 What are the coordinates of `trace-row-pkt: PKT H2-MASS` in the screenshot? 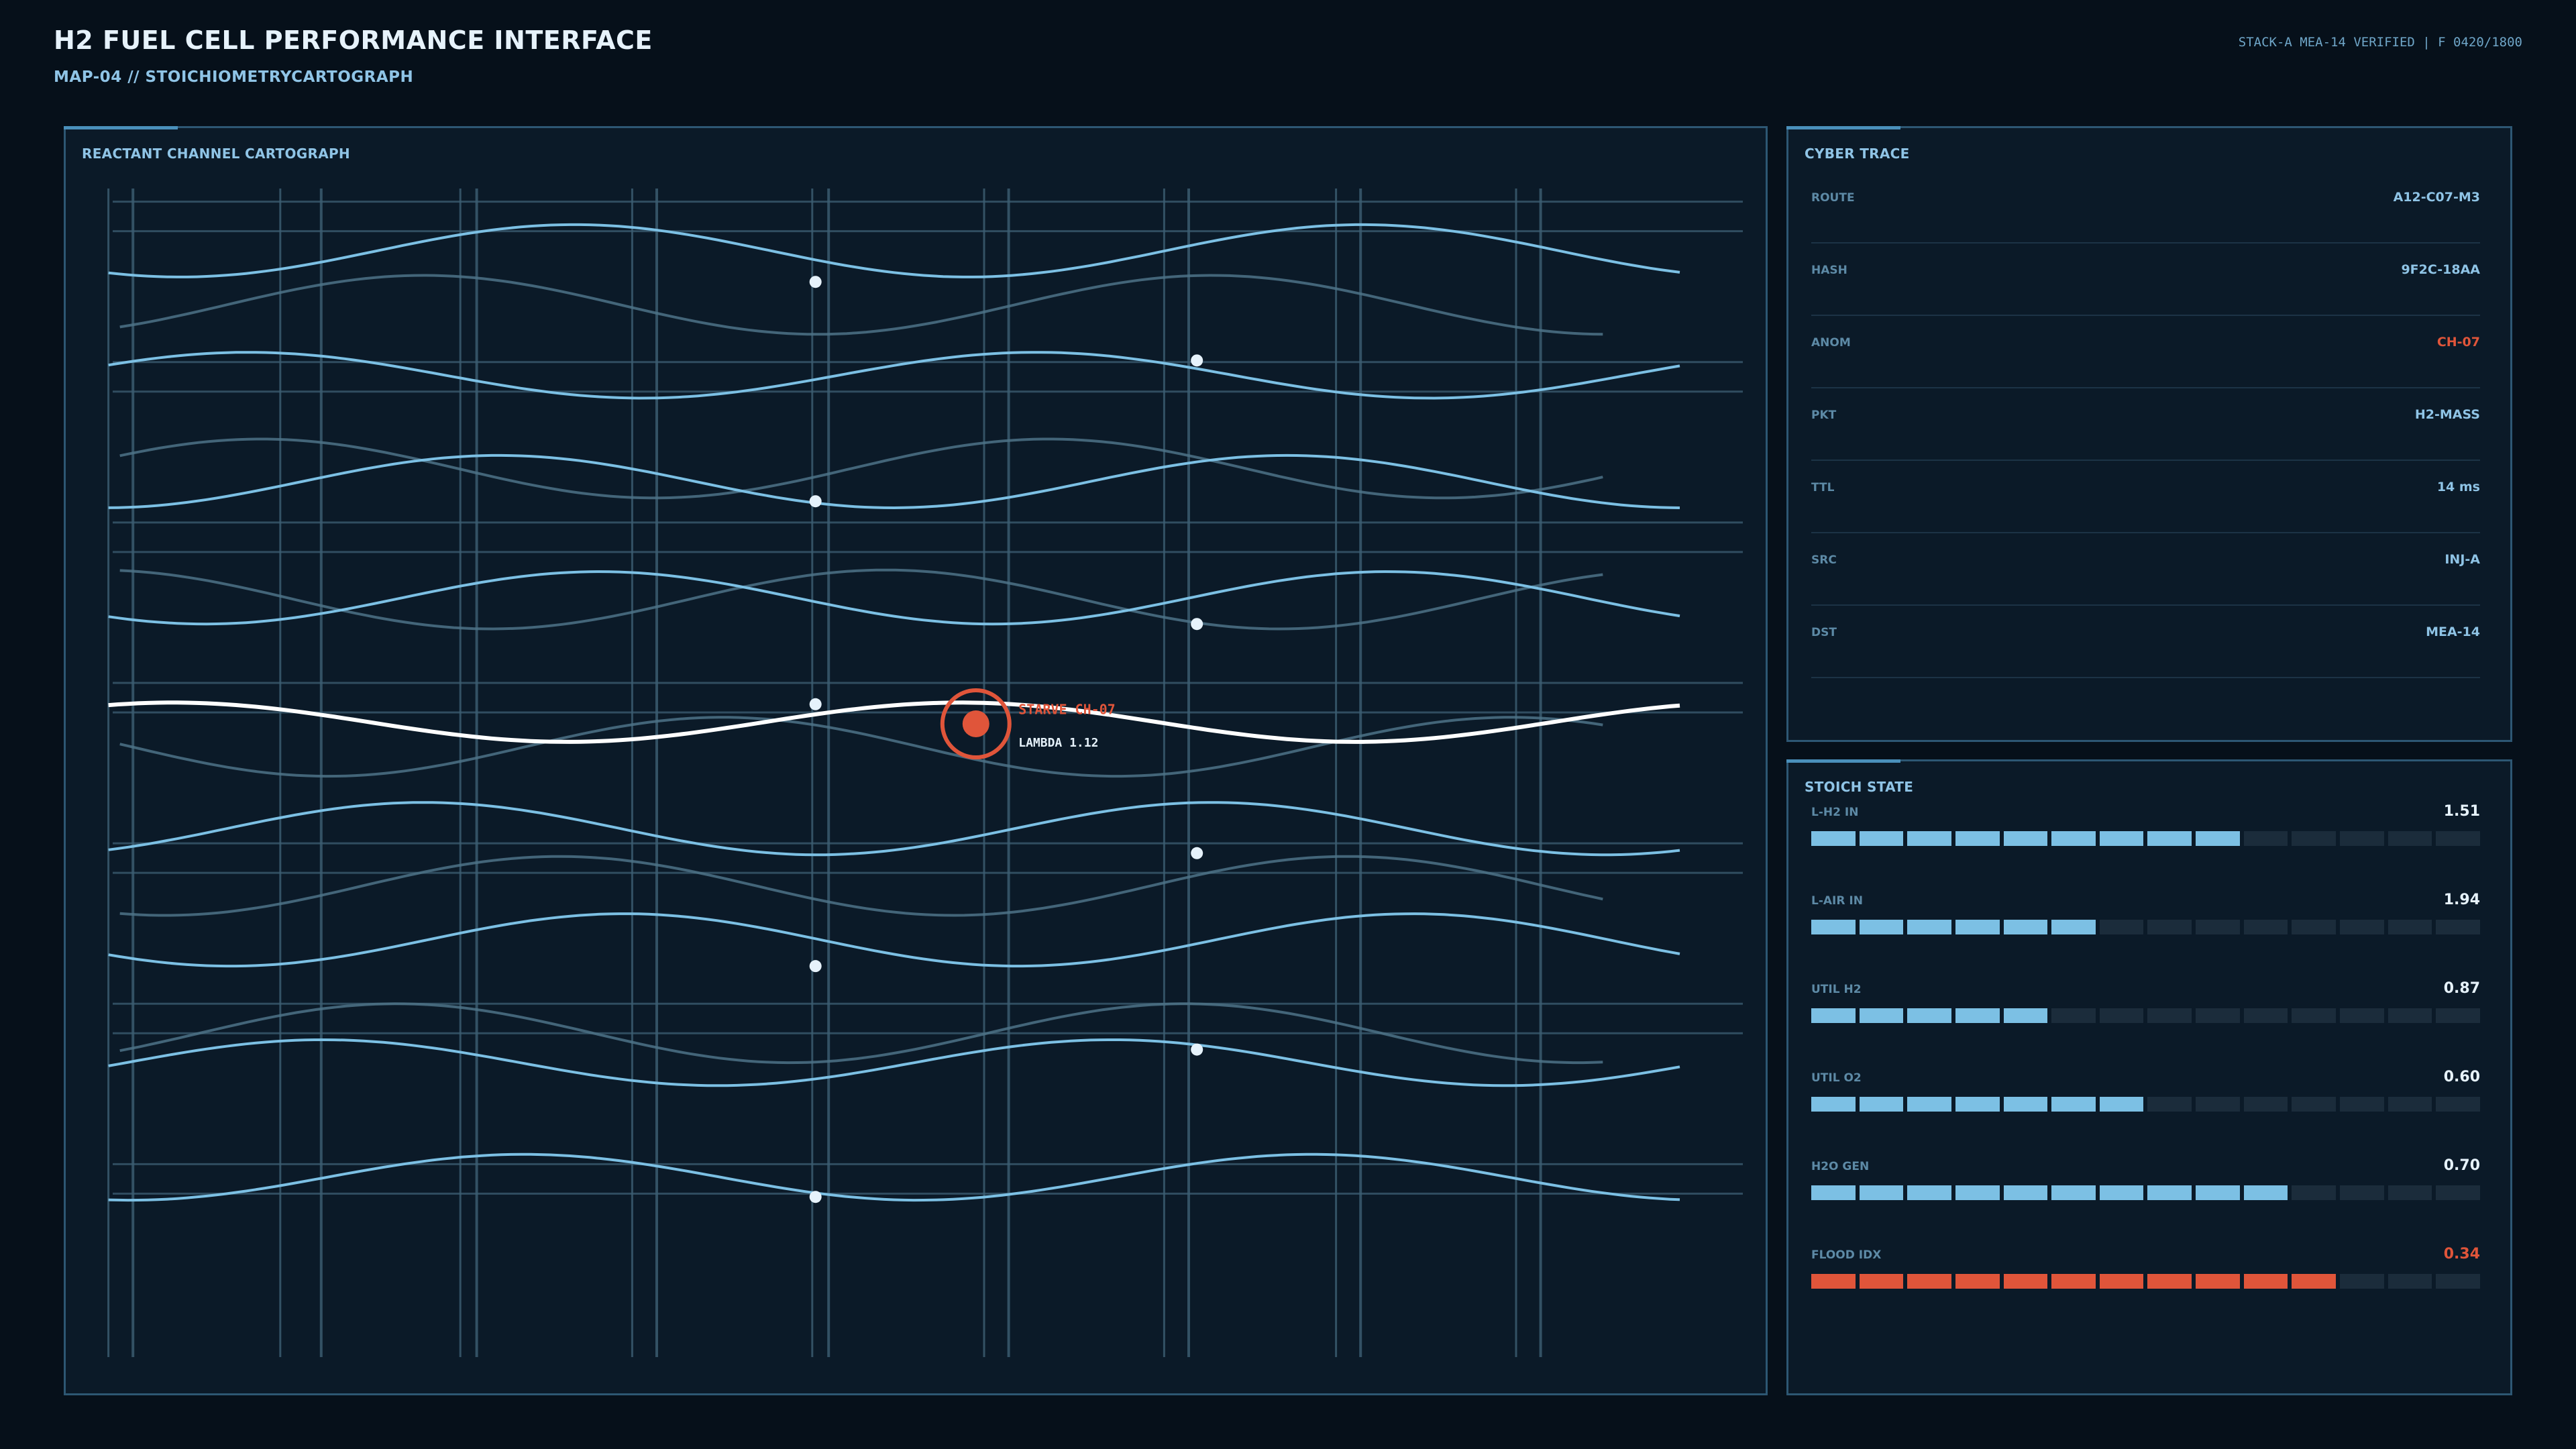 It's located at (2145, 426).